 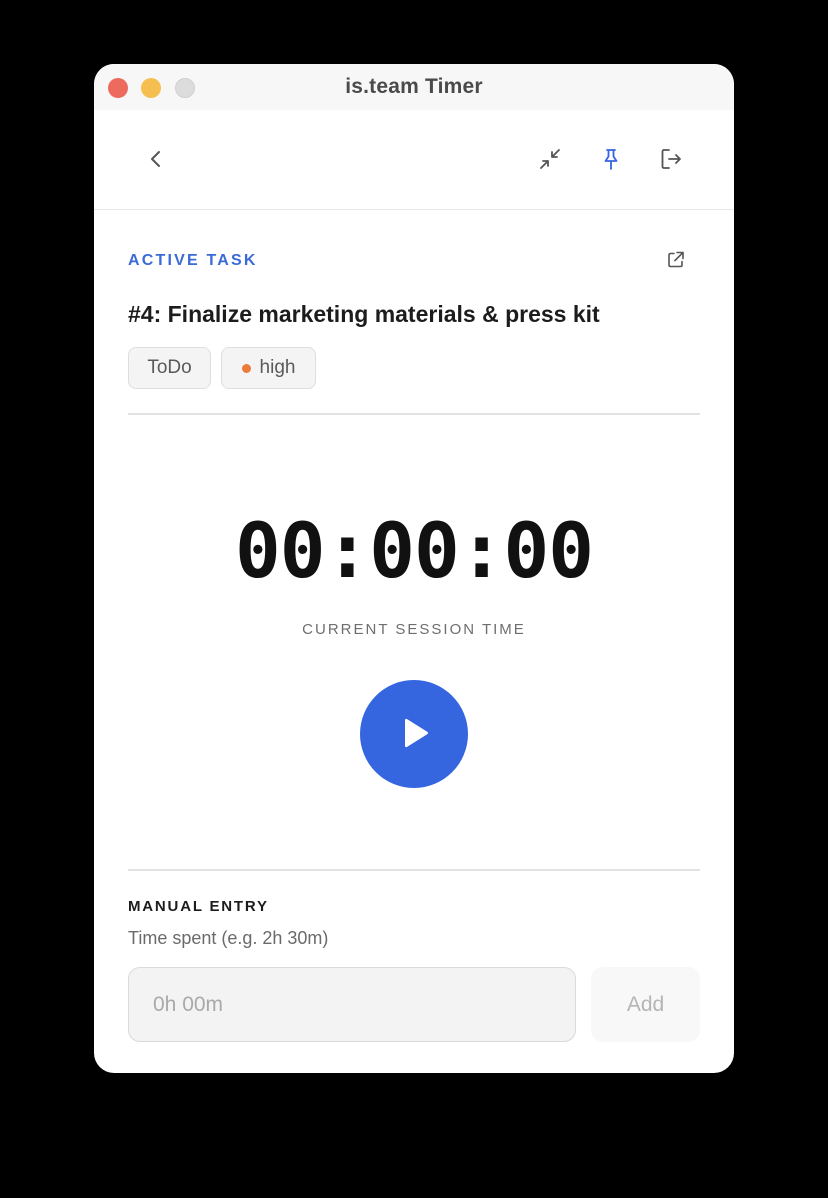 I want to click on priority-dot, so click(x=246, y=368).